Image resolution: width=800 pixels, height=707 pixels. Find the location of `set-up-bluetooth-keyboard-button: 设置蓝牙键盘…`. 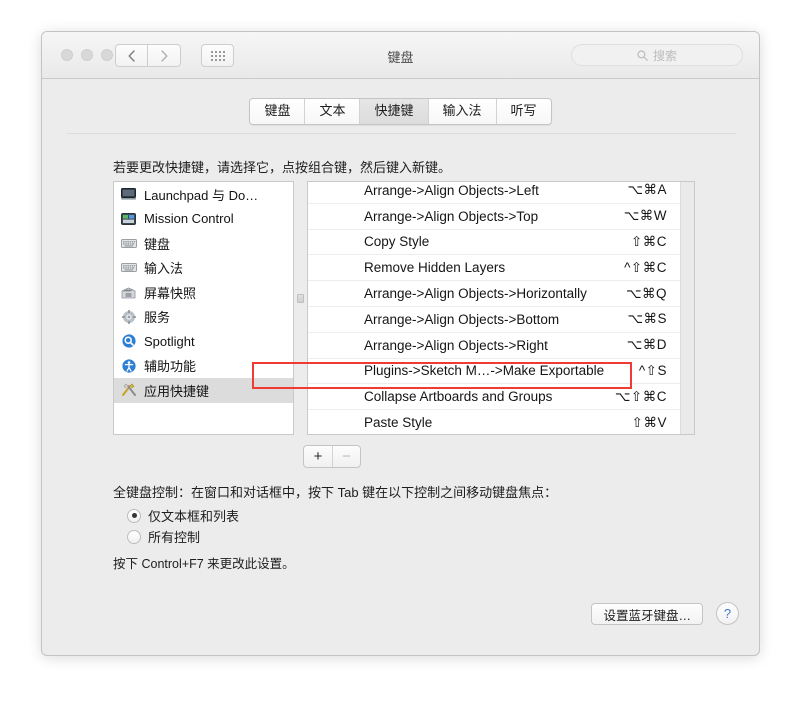

set-up-bluetooth-keyboard-button: 设置蓝牙键盘… is located at coordinates (647, 614).